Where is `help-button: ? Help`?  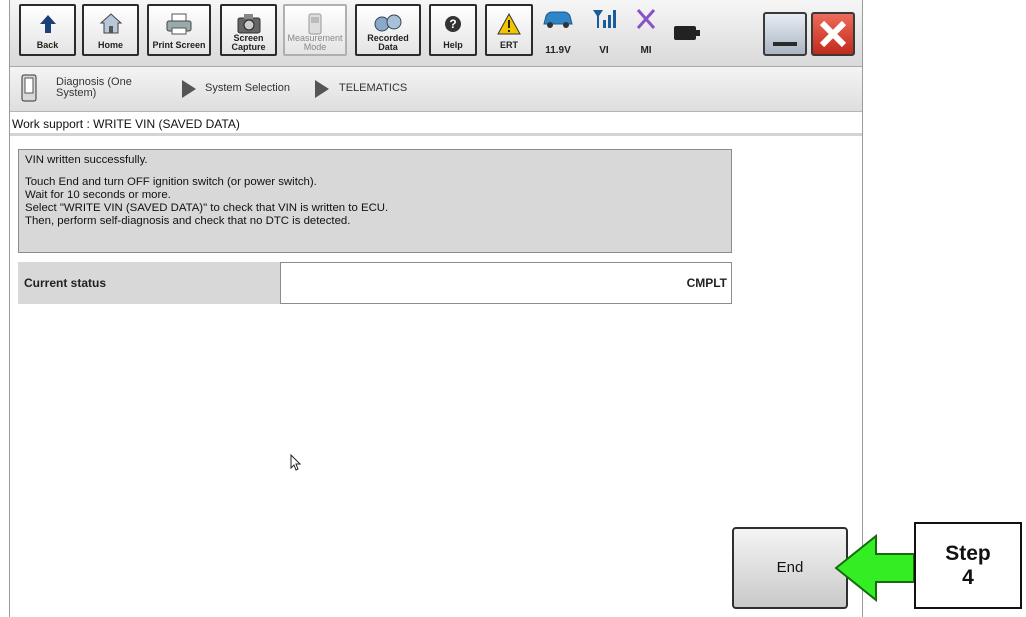 help-button: ? Help is located at coordinates (453, 30).